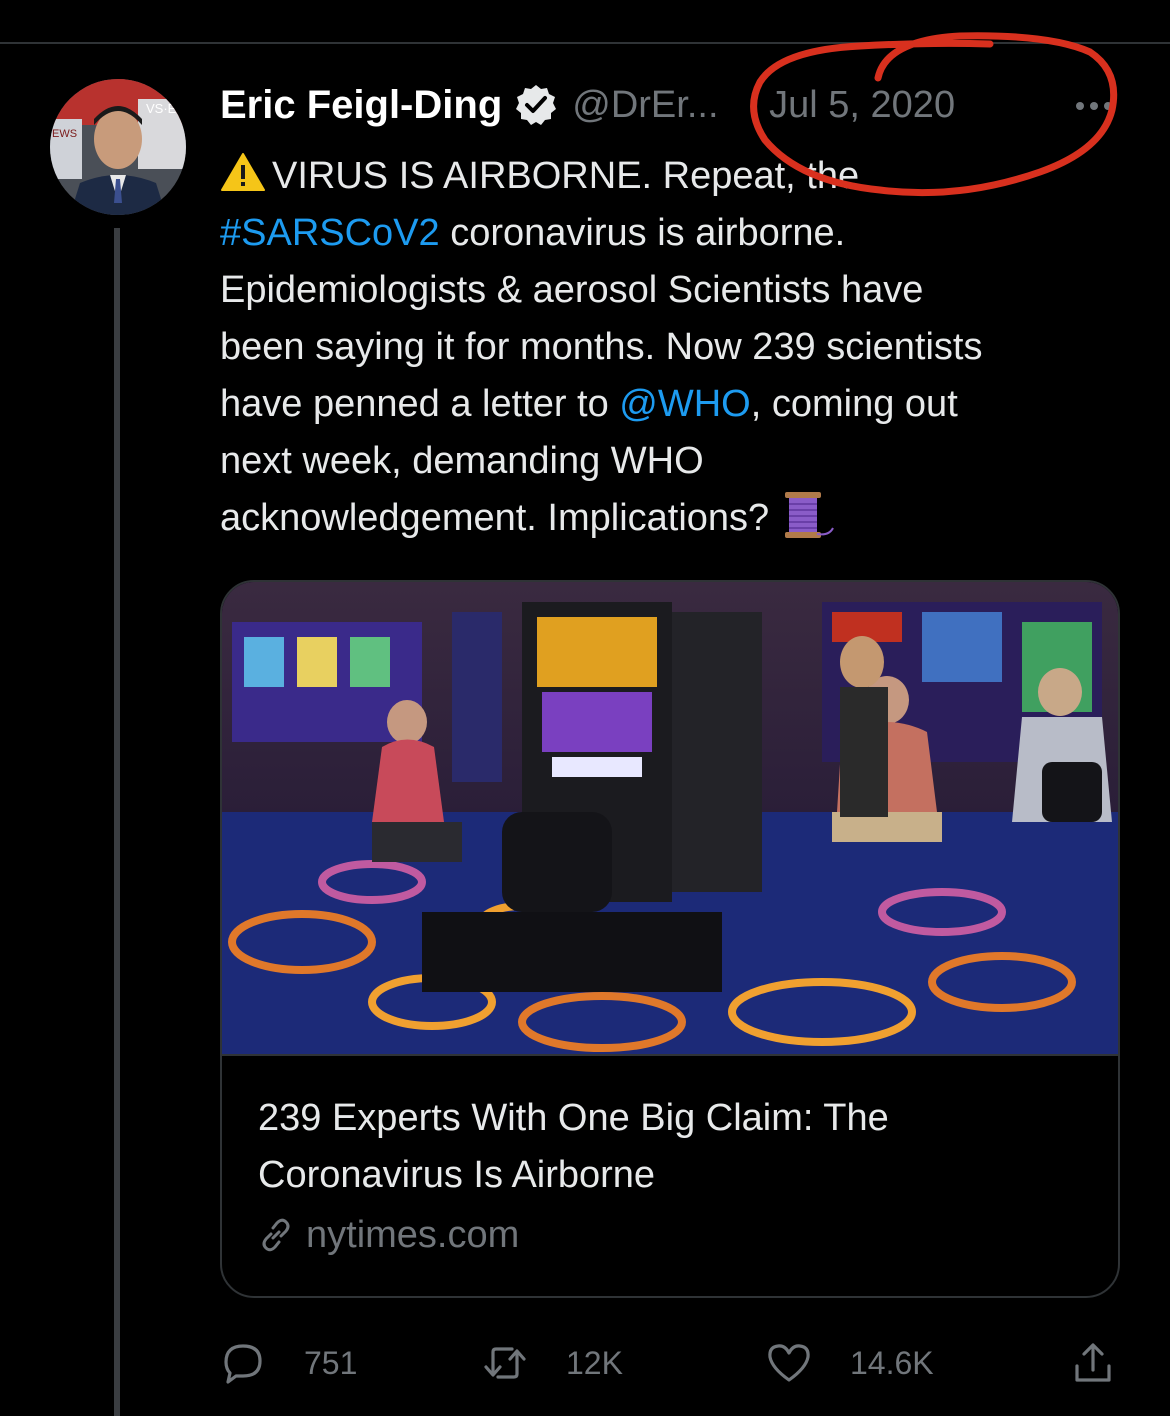 The height and width of the screenshot is (1416, 1170). Describe the element at coordinates (585, 43) in the screenshot. I see `top-divider` at that location.